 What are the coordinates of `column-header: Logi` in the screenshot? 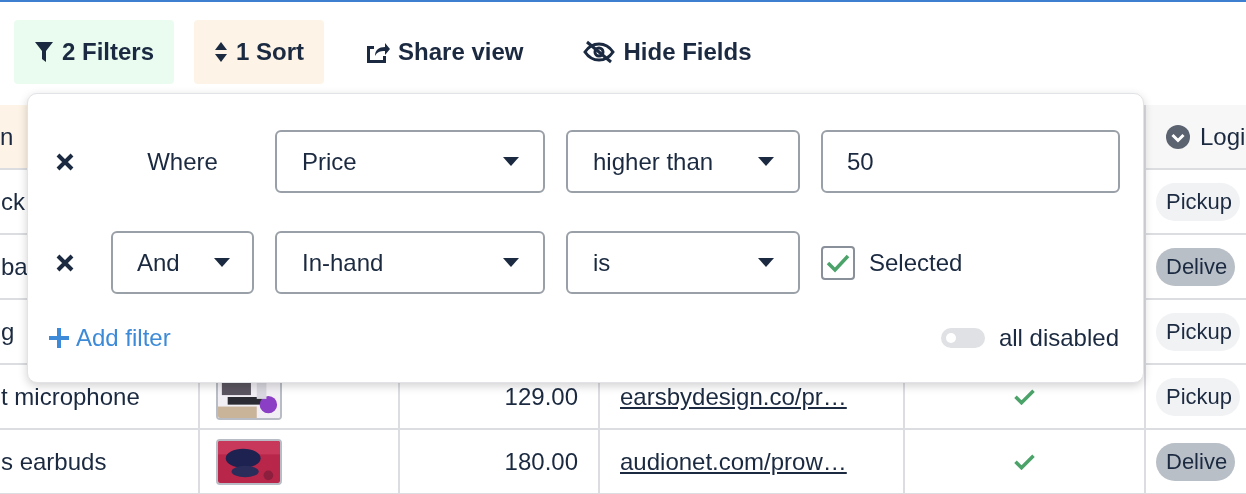 It's located at (1196, 137).